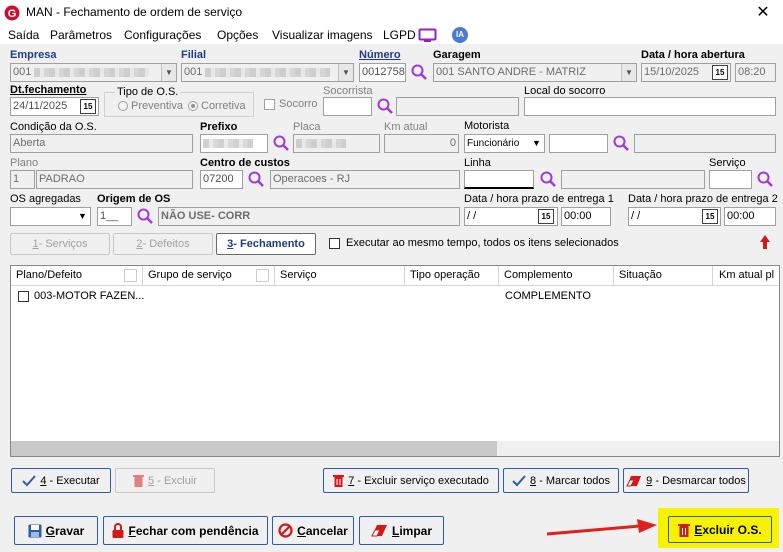 The height and width of the screenshot is (552, 783). Describe the element at coordinates (22, 72) in the screenshot. I see `empresa-value: 001` at that location.